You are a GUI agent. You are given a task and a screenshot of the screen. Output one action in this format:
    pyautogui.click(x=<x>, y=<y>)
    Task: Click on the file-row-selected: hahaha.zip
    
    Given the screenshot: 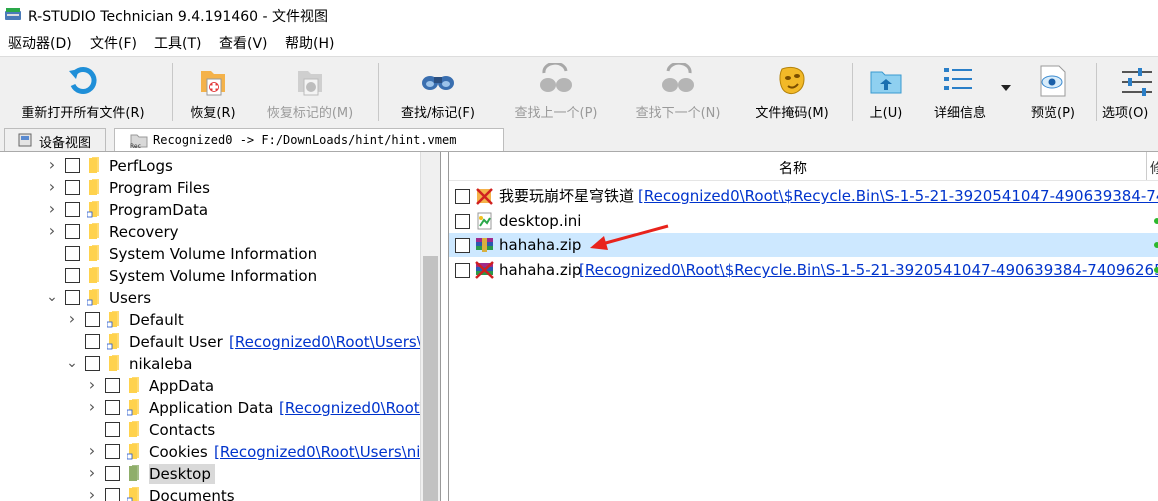 What is the action you would take?
    pyautogui.click(x=803, y=245)
    